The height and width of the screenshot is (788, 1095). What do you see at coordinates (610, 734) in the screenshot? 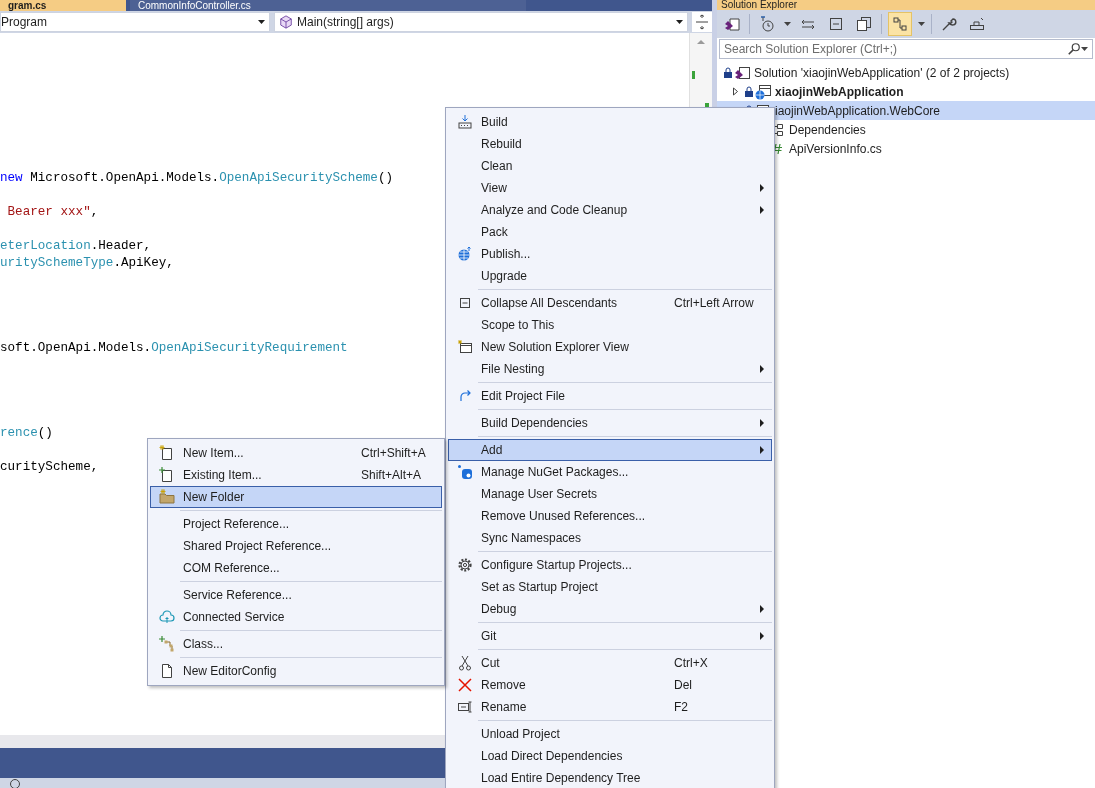
I see `menu-item: Unload Project` at bounding box center [610, 734].